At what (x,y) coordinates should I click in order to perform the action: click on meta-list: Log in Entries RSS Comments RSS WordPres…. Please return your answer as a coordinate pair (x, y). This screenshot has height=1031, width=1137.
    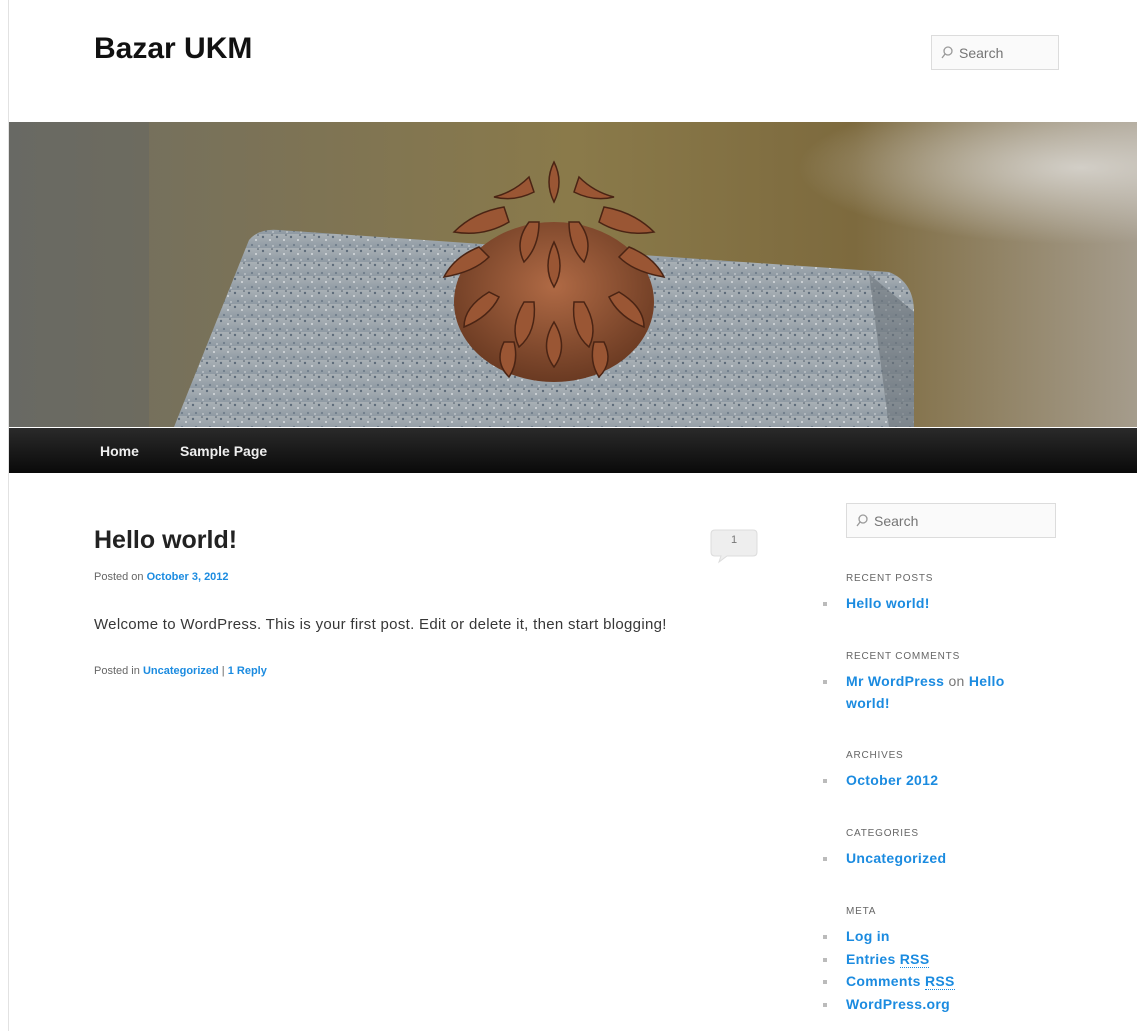
    Looking at the image, I should click on (887, 970).